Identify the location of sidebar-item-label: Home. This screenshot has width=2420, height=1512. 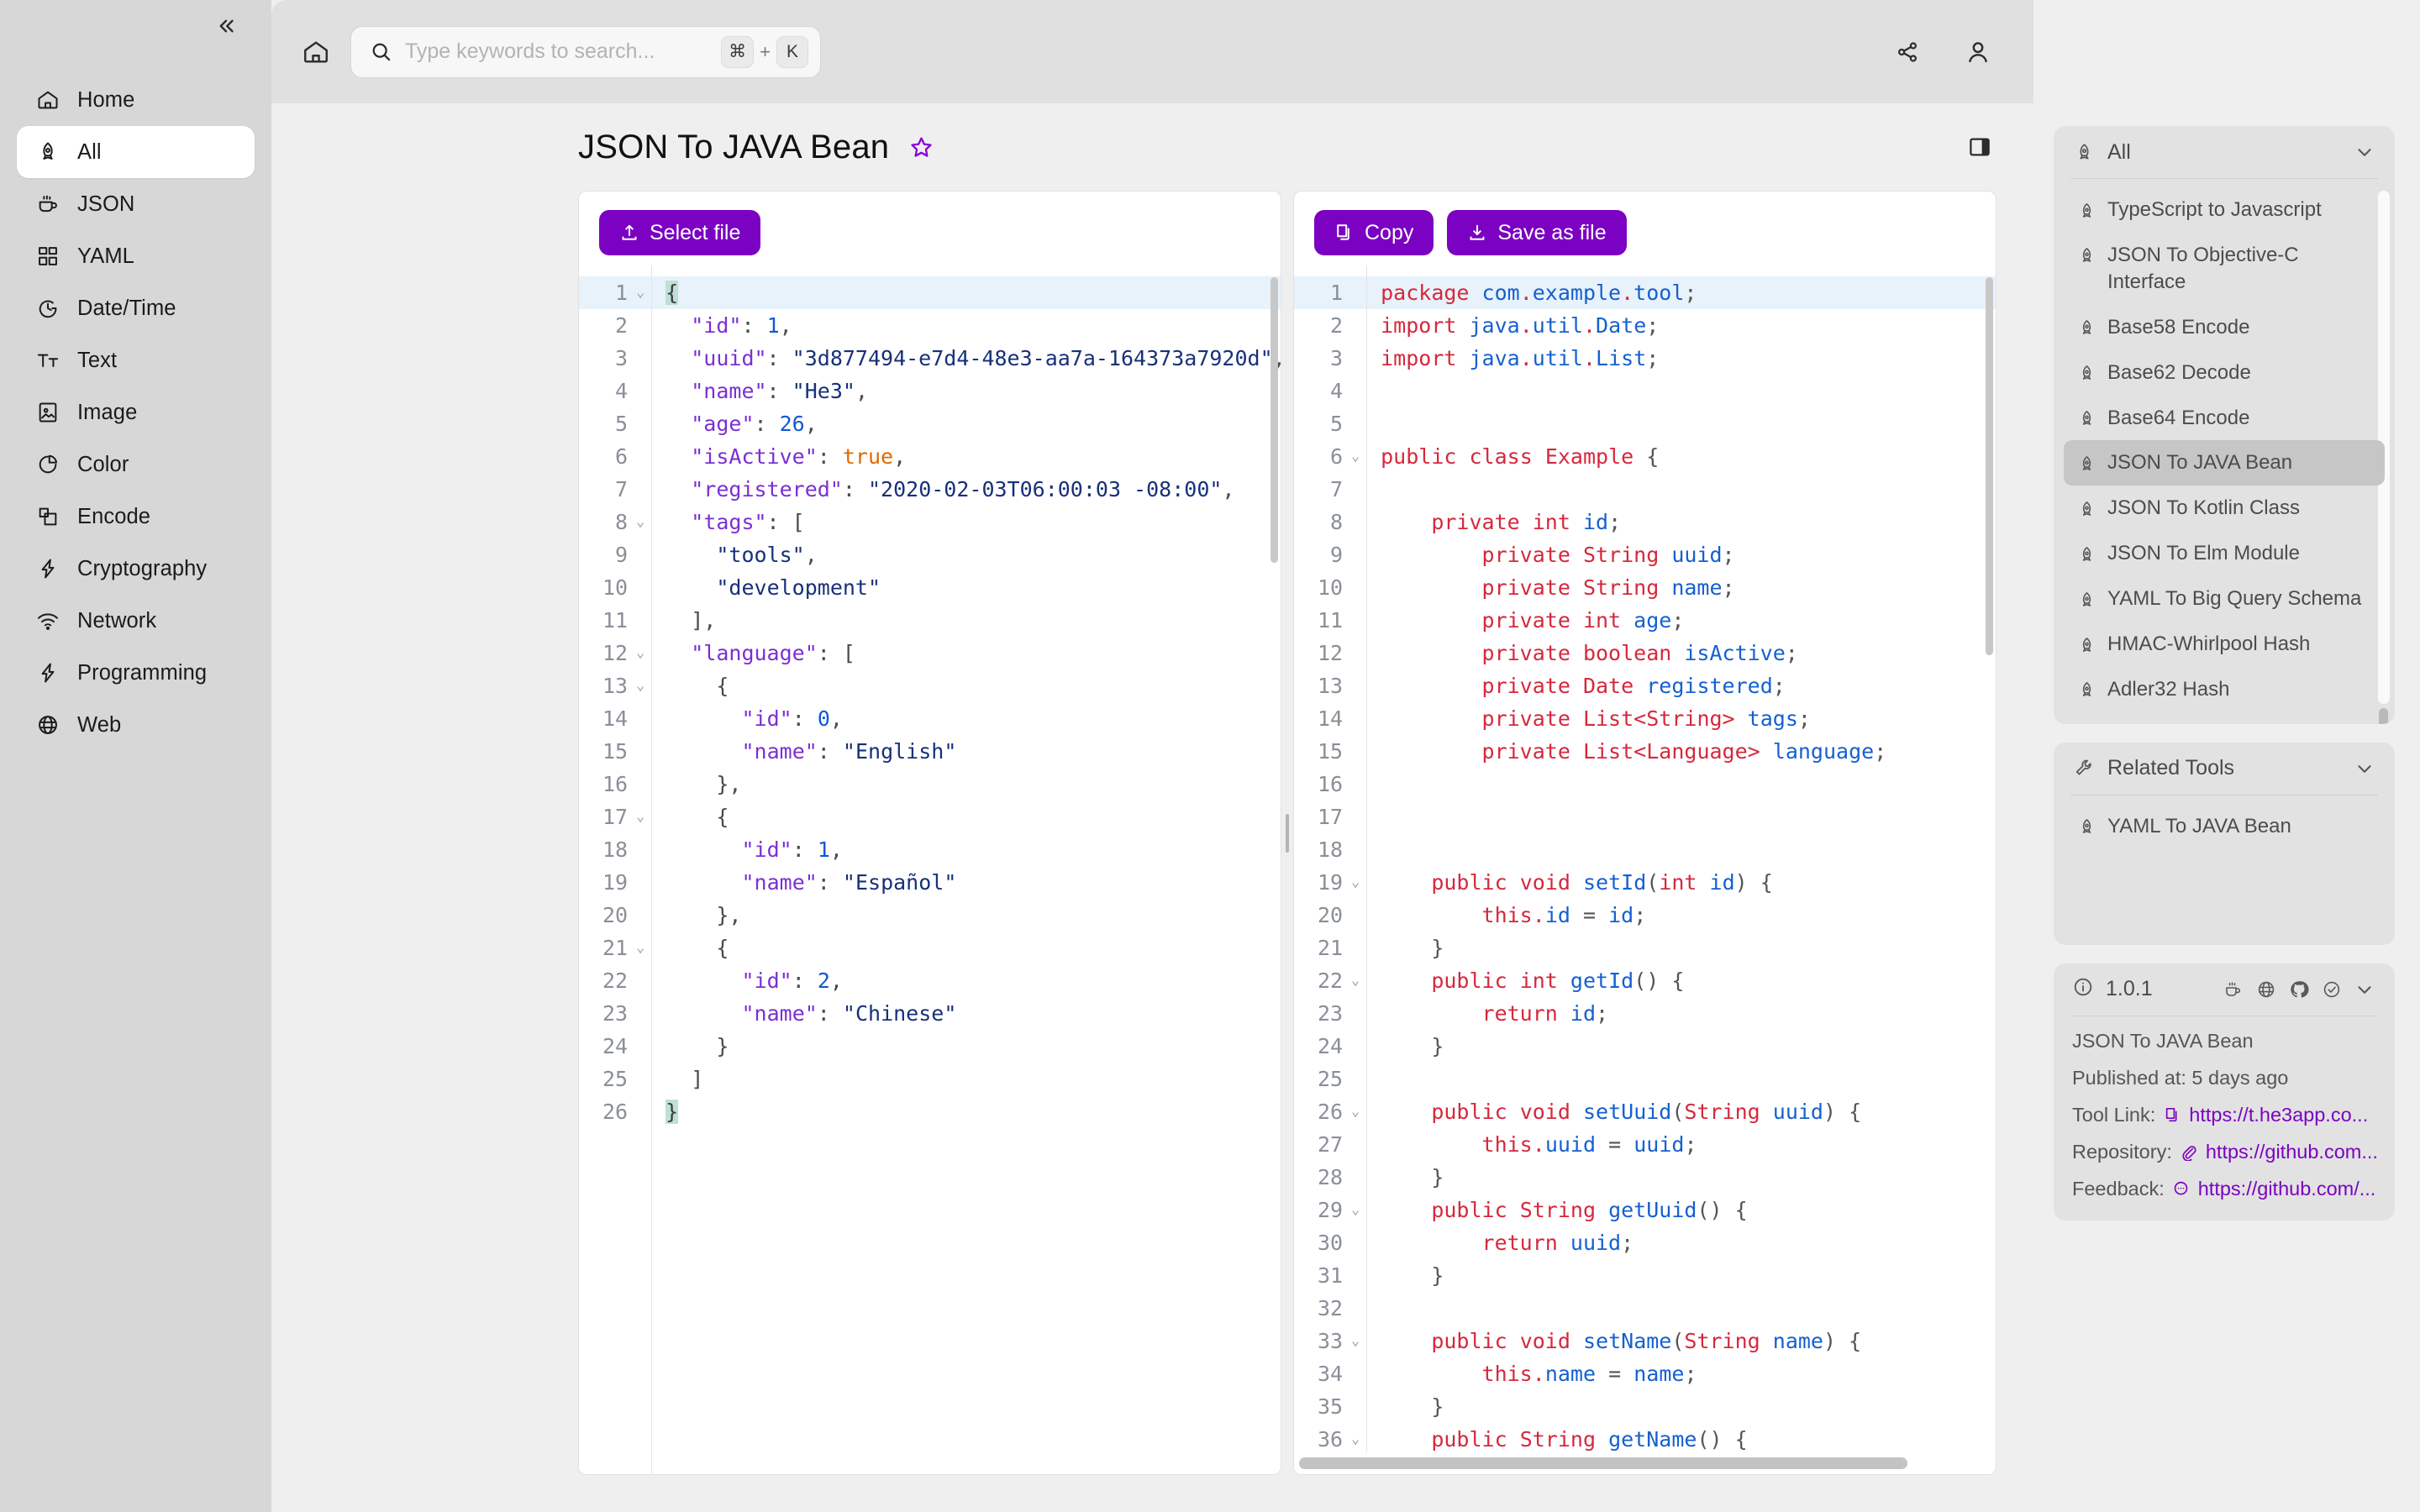
(106, 99).